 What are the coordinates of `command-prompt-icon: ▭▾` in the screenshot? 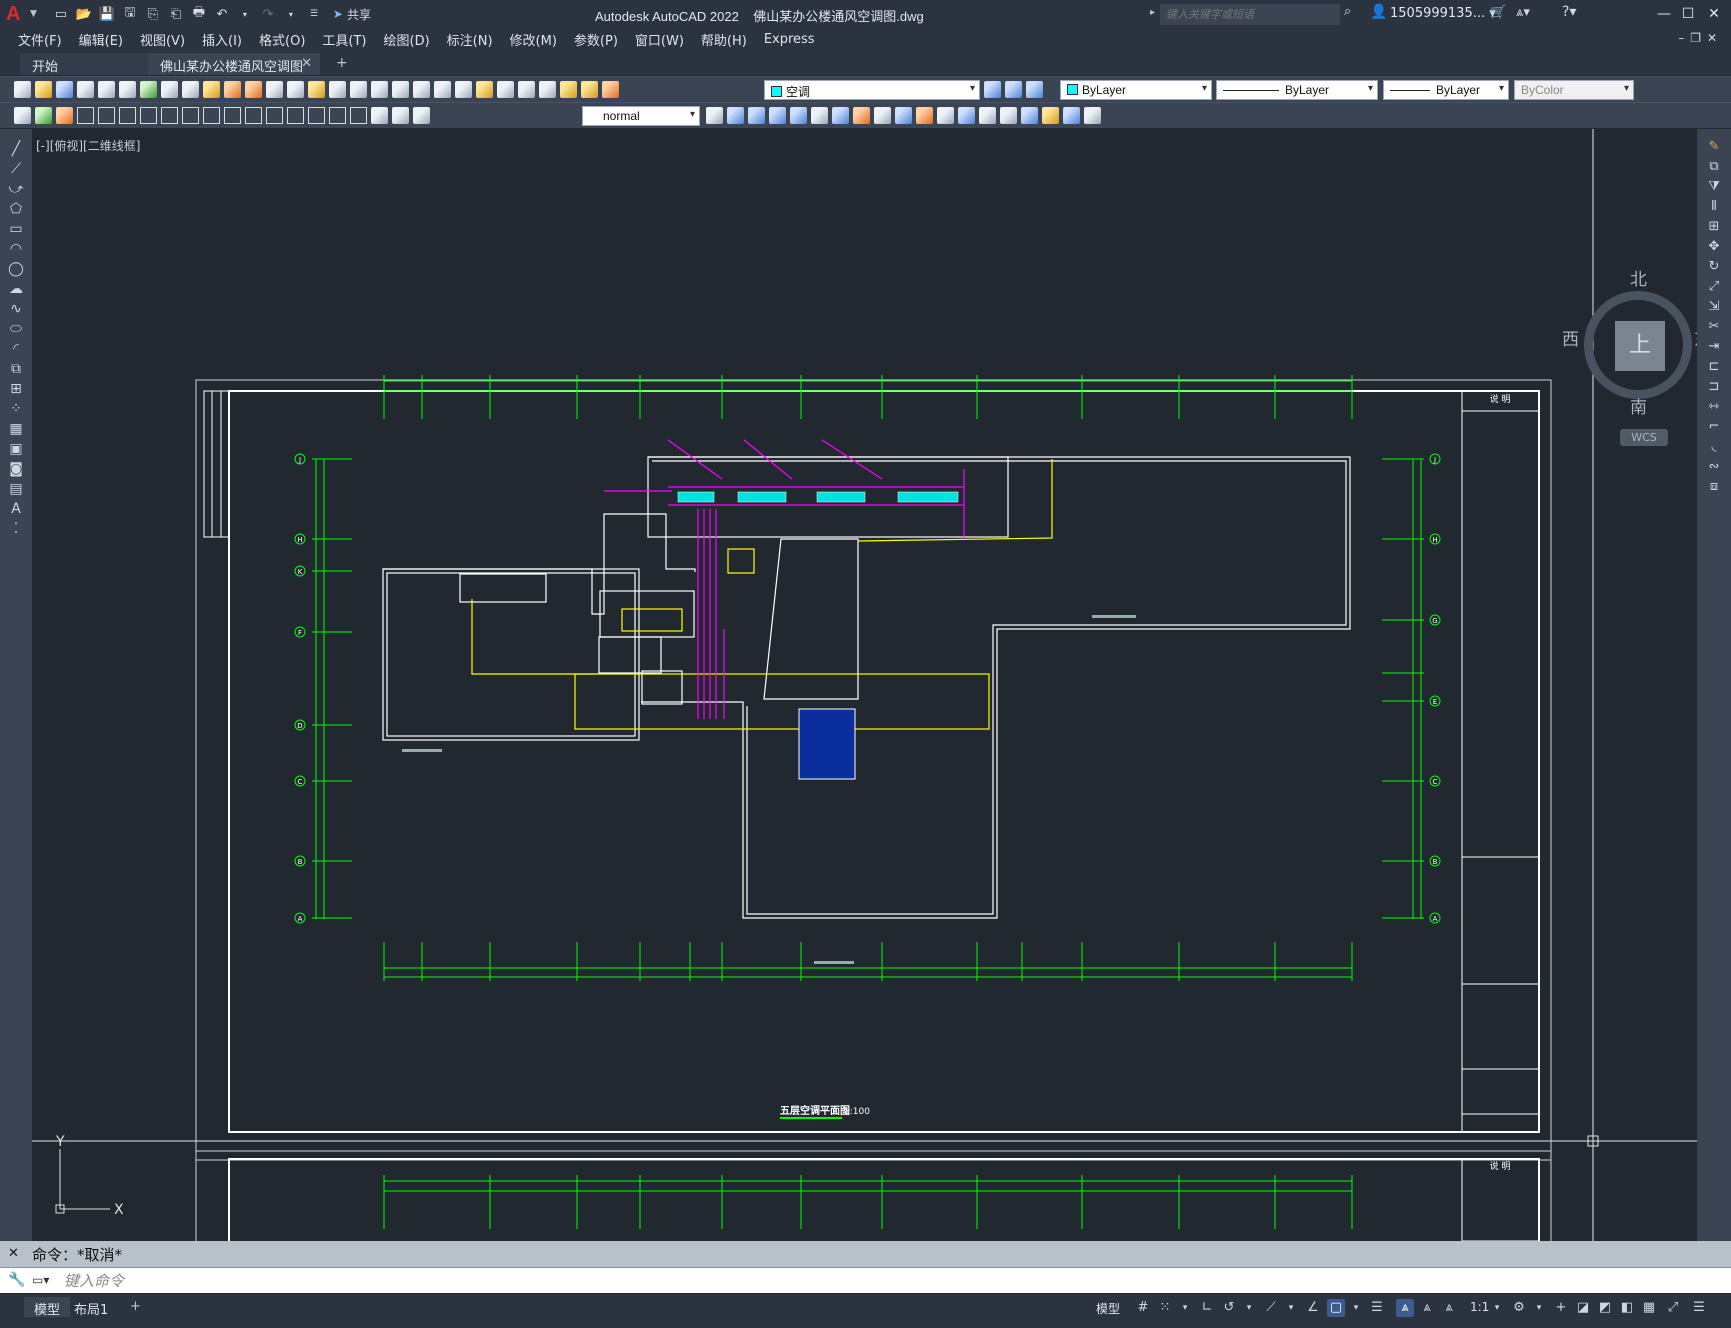 It's located at (40, 1280).